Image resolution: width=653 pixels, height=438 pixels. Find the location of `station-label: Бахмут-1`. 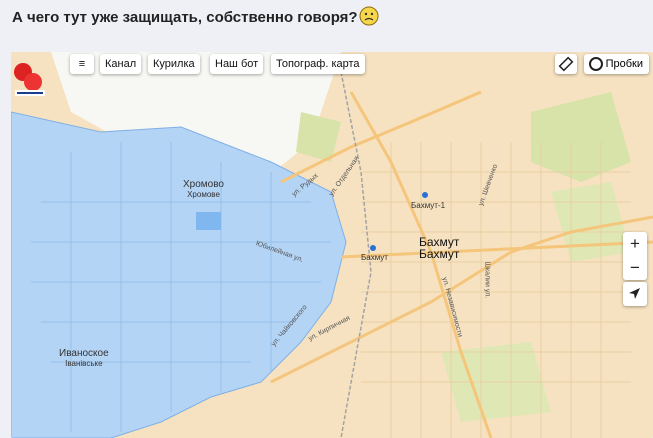

station-label: Бахмут-1 is located at coordinates (428, 205).